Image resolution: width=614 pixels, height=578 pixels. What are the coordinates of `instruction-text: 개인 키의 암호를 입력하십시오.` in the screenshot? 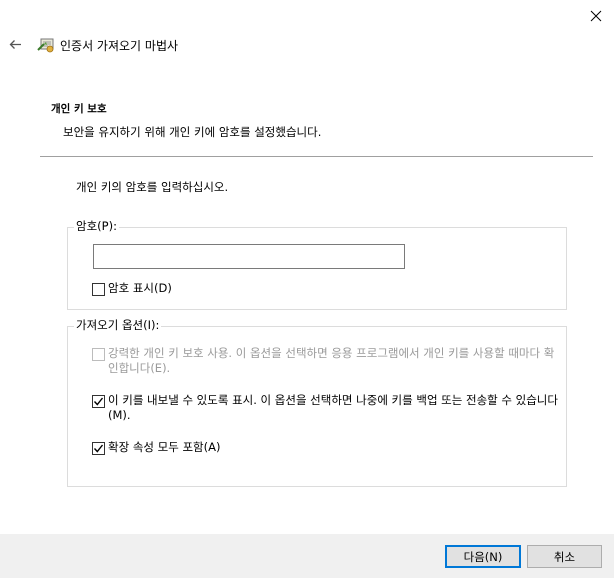 It's located at (152, 187).